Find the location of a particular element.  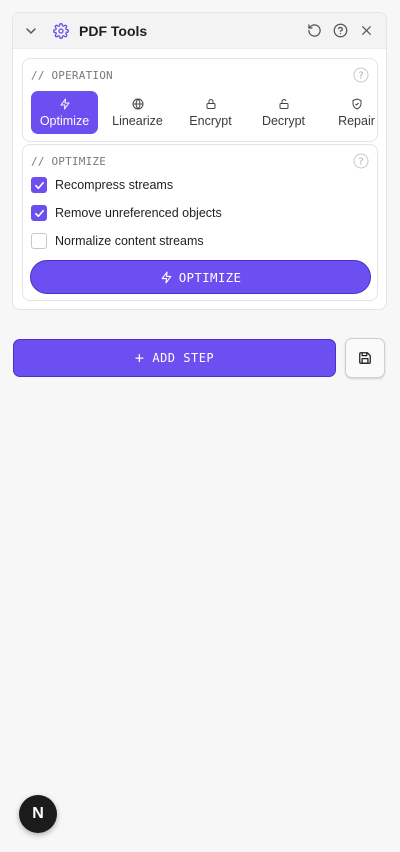

unlock-icon is located at coordinates (283, 103).